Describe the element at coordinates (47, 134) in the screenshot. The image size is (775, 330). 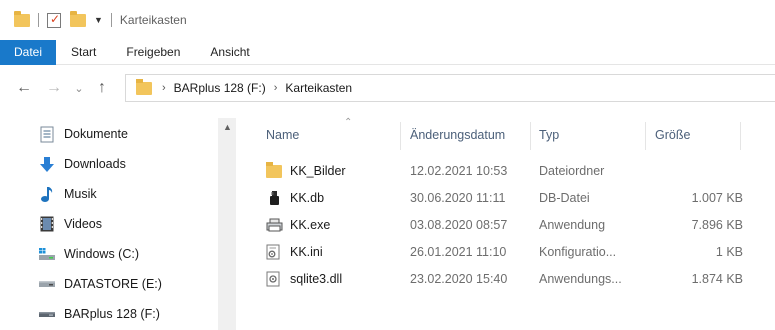
I see `documents-icon` at that location.